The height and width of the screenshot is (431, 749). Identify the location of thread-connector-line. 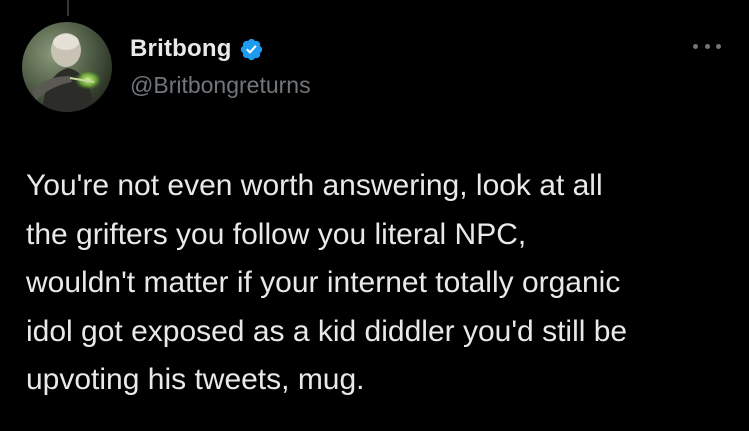
(68, 8).